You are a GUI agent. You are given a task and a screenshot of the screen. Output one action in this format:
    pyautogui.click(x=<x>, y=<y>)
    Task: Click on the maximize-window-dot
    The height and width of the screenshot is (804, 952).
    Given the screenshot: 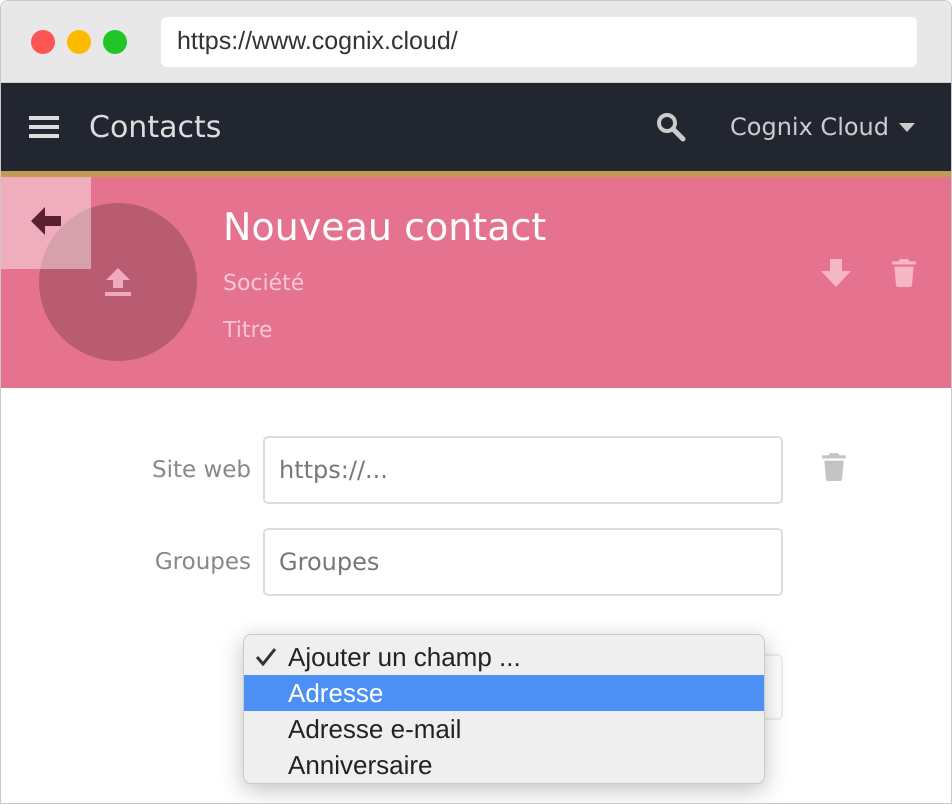 What is the action you would take?
    pyautogui.click(x=115, y=42)
    